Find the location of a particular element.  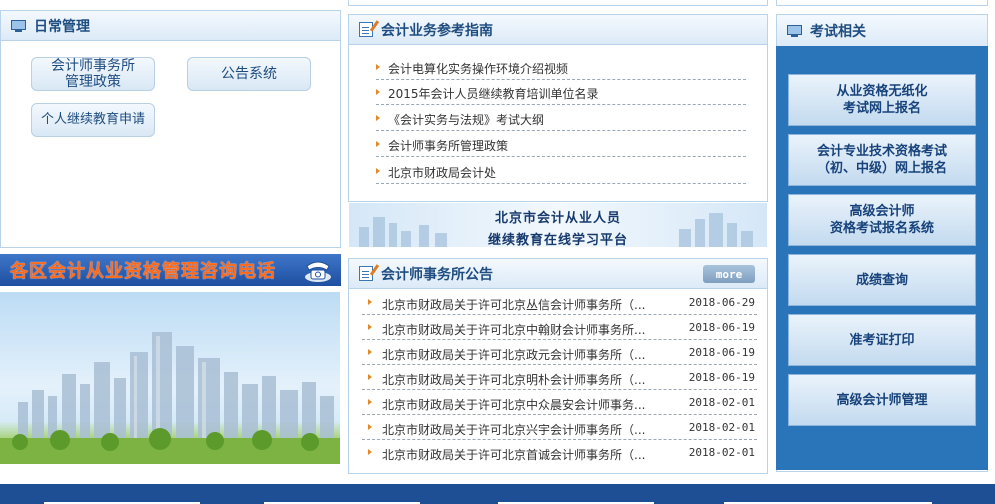

notice-row: 北京市财政局关于许可北京明朴会计师事务所（... 2018-06-19 is located at coordinates (559, 377).